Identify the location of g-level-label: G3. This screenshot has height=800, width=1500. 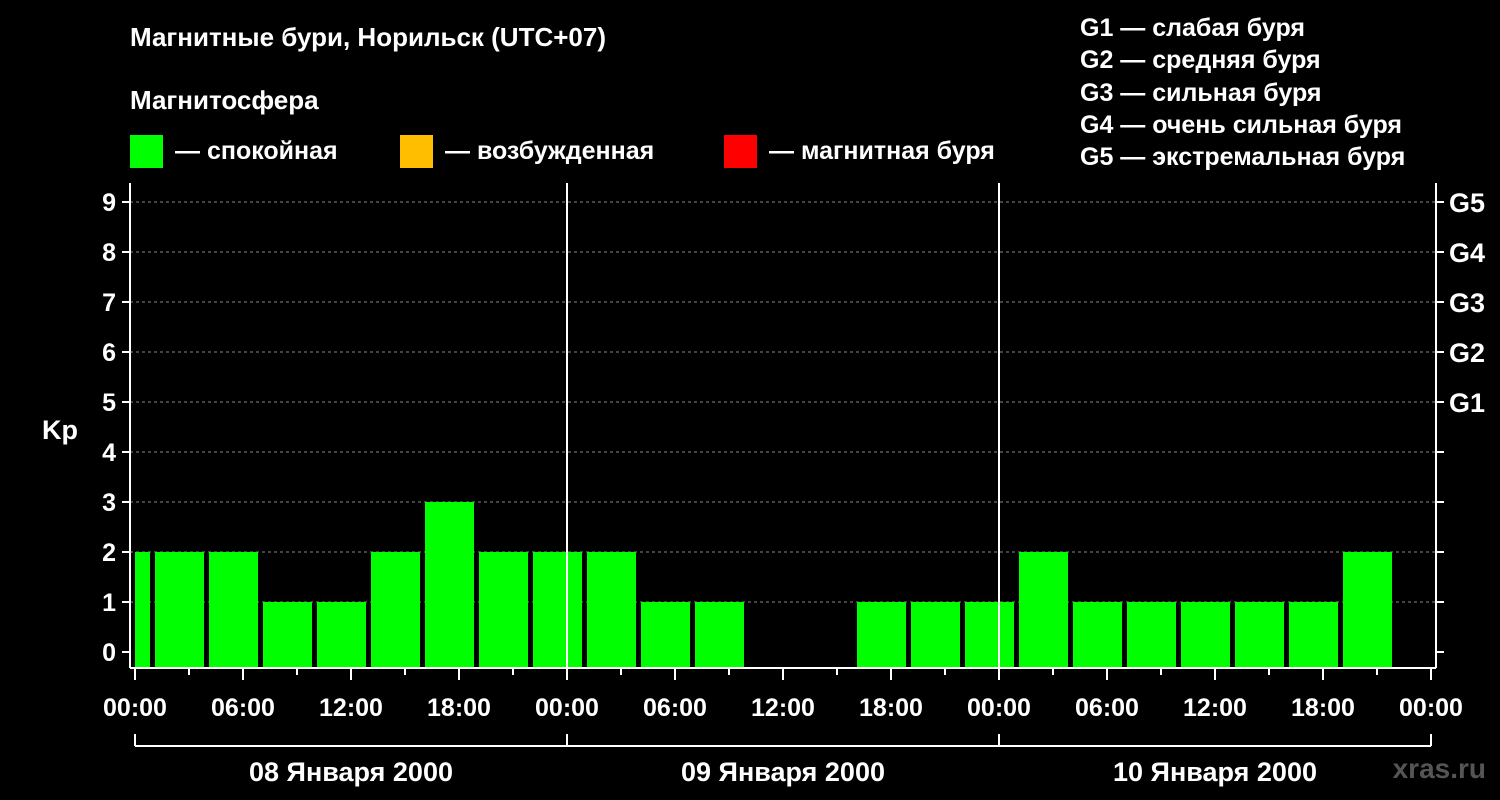
(1467, 303).